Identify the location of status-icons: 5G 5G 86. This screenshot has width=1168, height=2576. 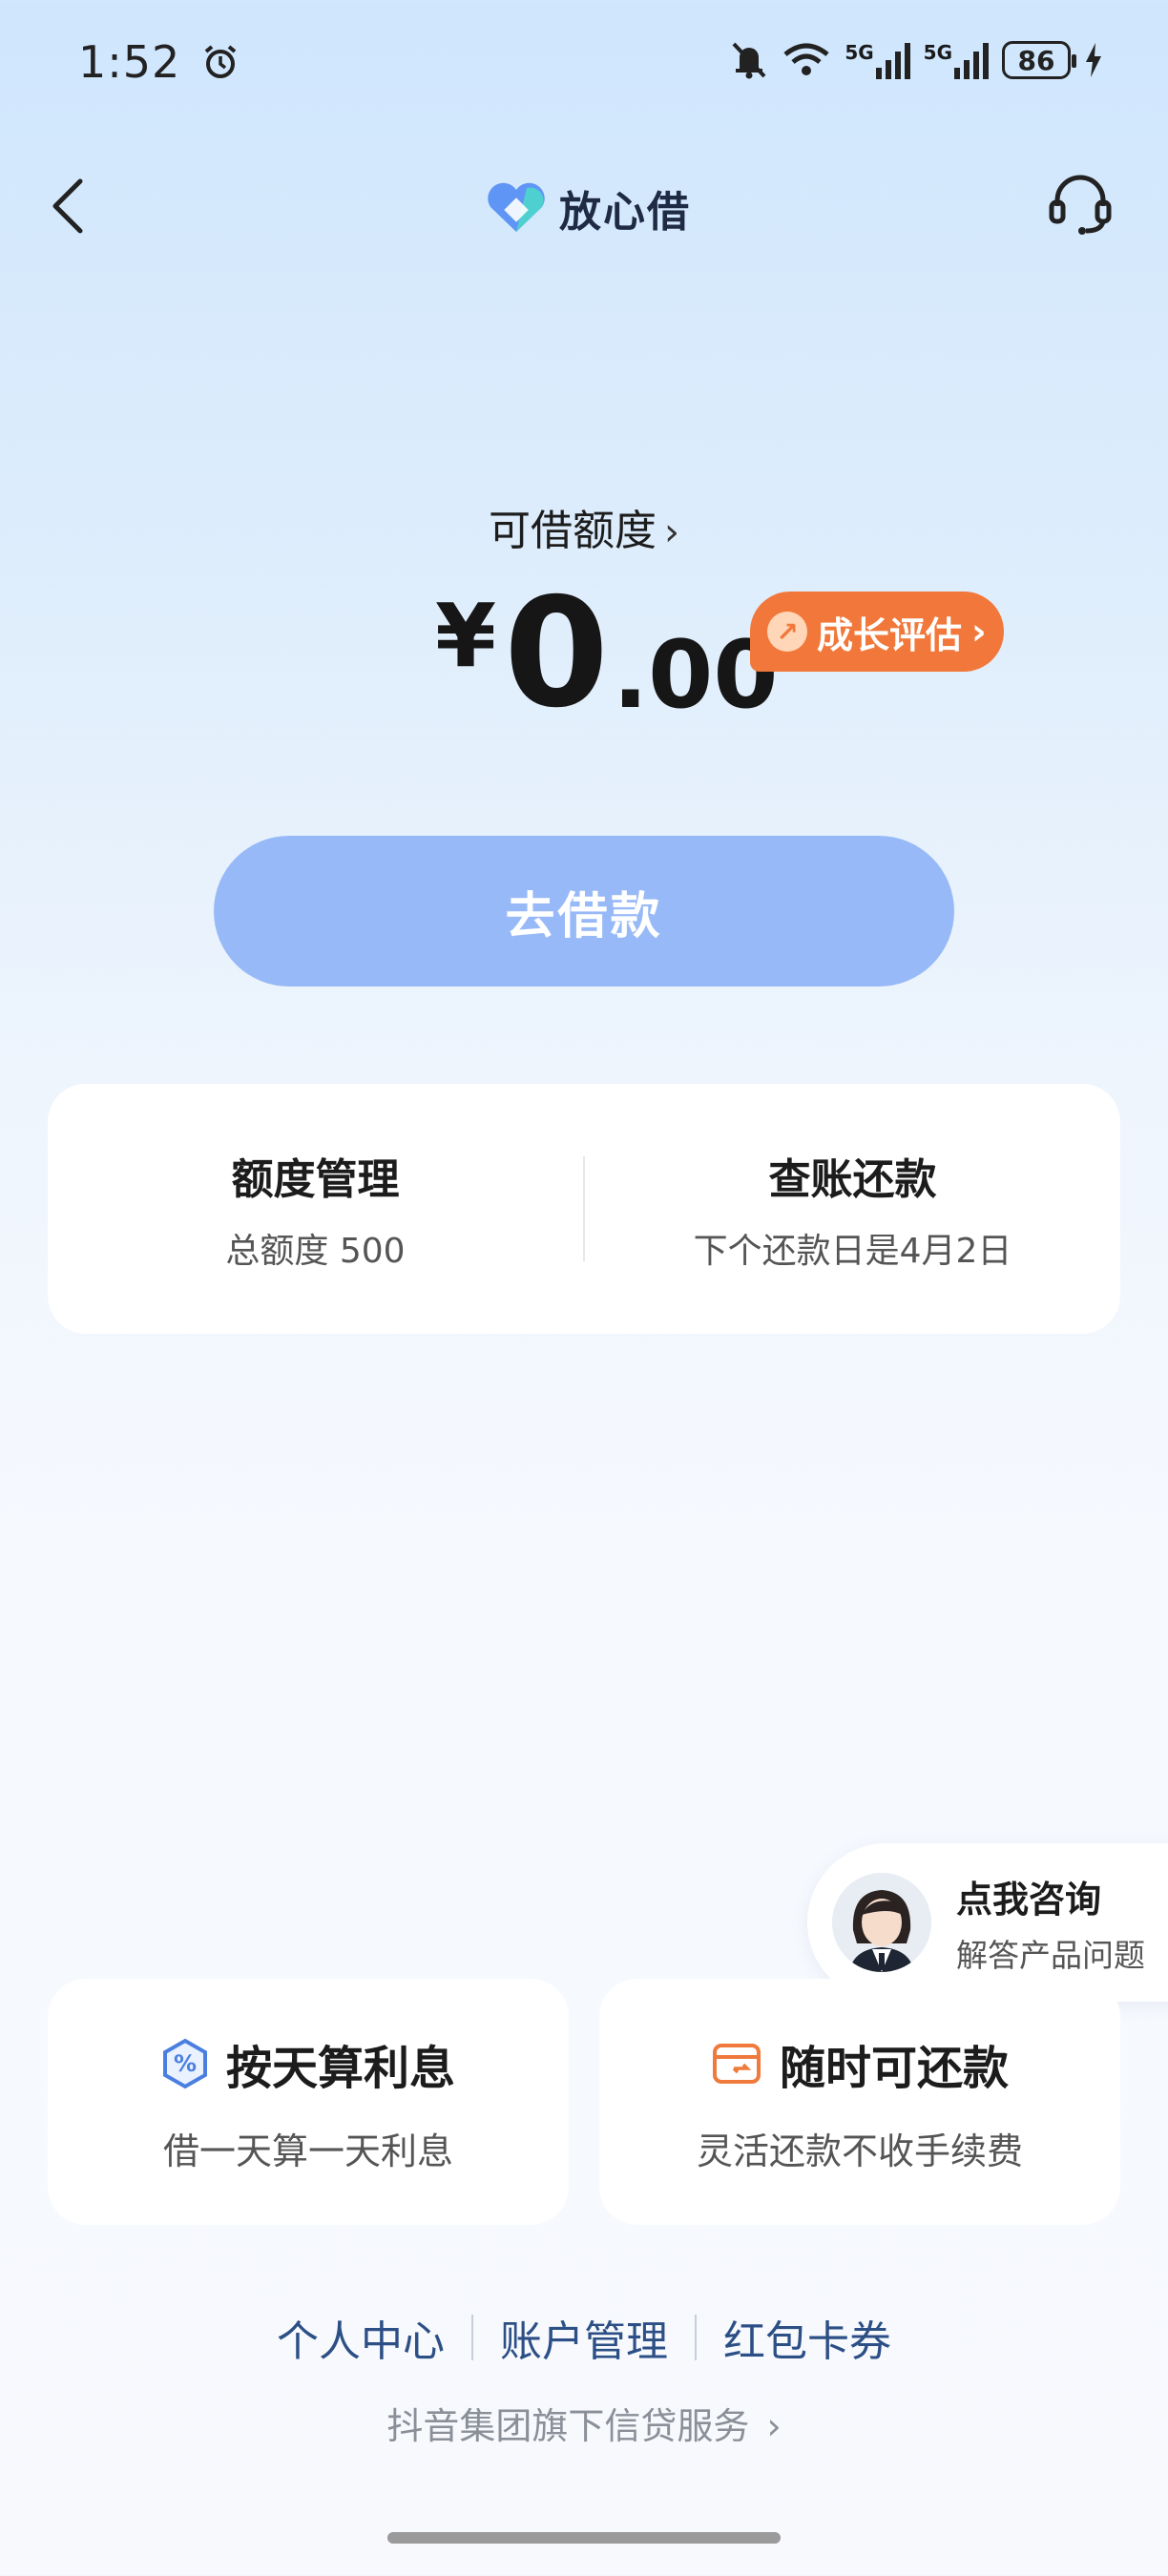
(916, 60).